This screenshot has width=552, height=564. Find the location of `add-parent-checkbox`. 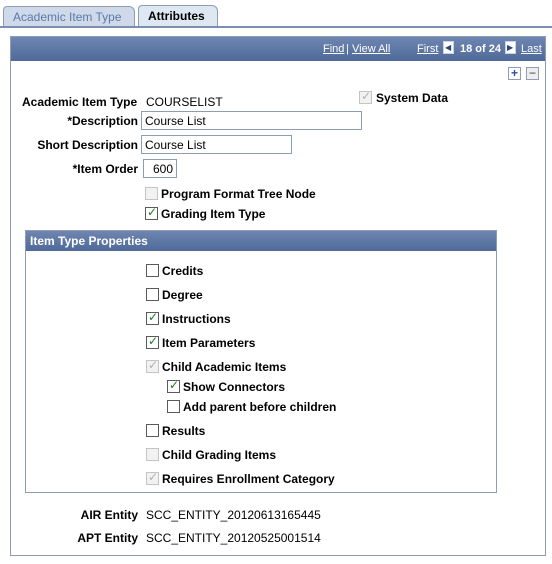

add-parent-checkbox is located at coordinates (173, 406).